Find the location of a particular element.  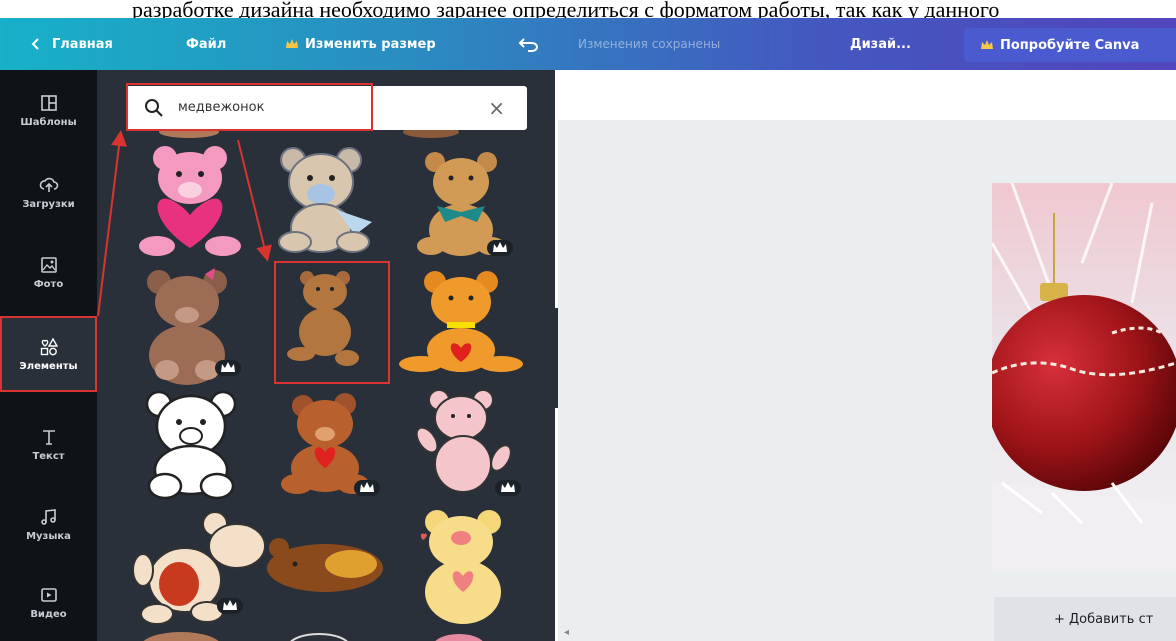

saved-status: Изменения сохранены is located at coordinates (649, 44).